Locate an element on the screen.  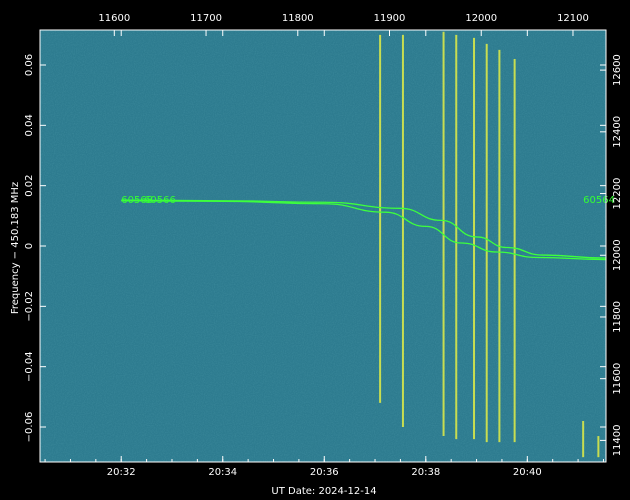
right-tick-label: 11800 is located at coordinates (617, 317).